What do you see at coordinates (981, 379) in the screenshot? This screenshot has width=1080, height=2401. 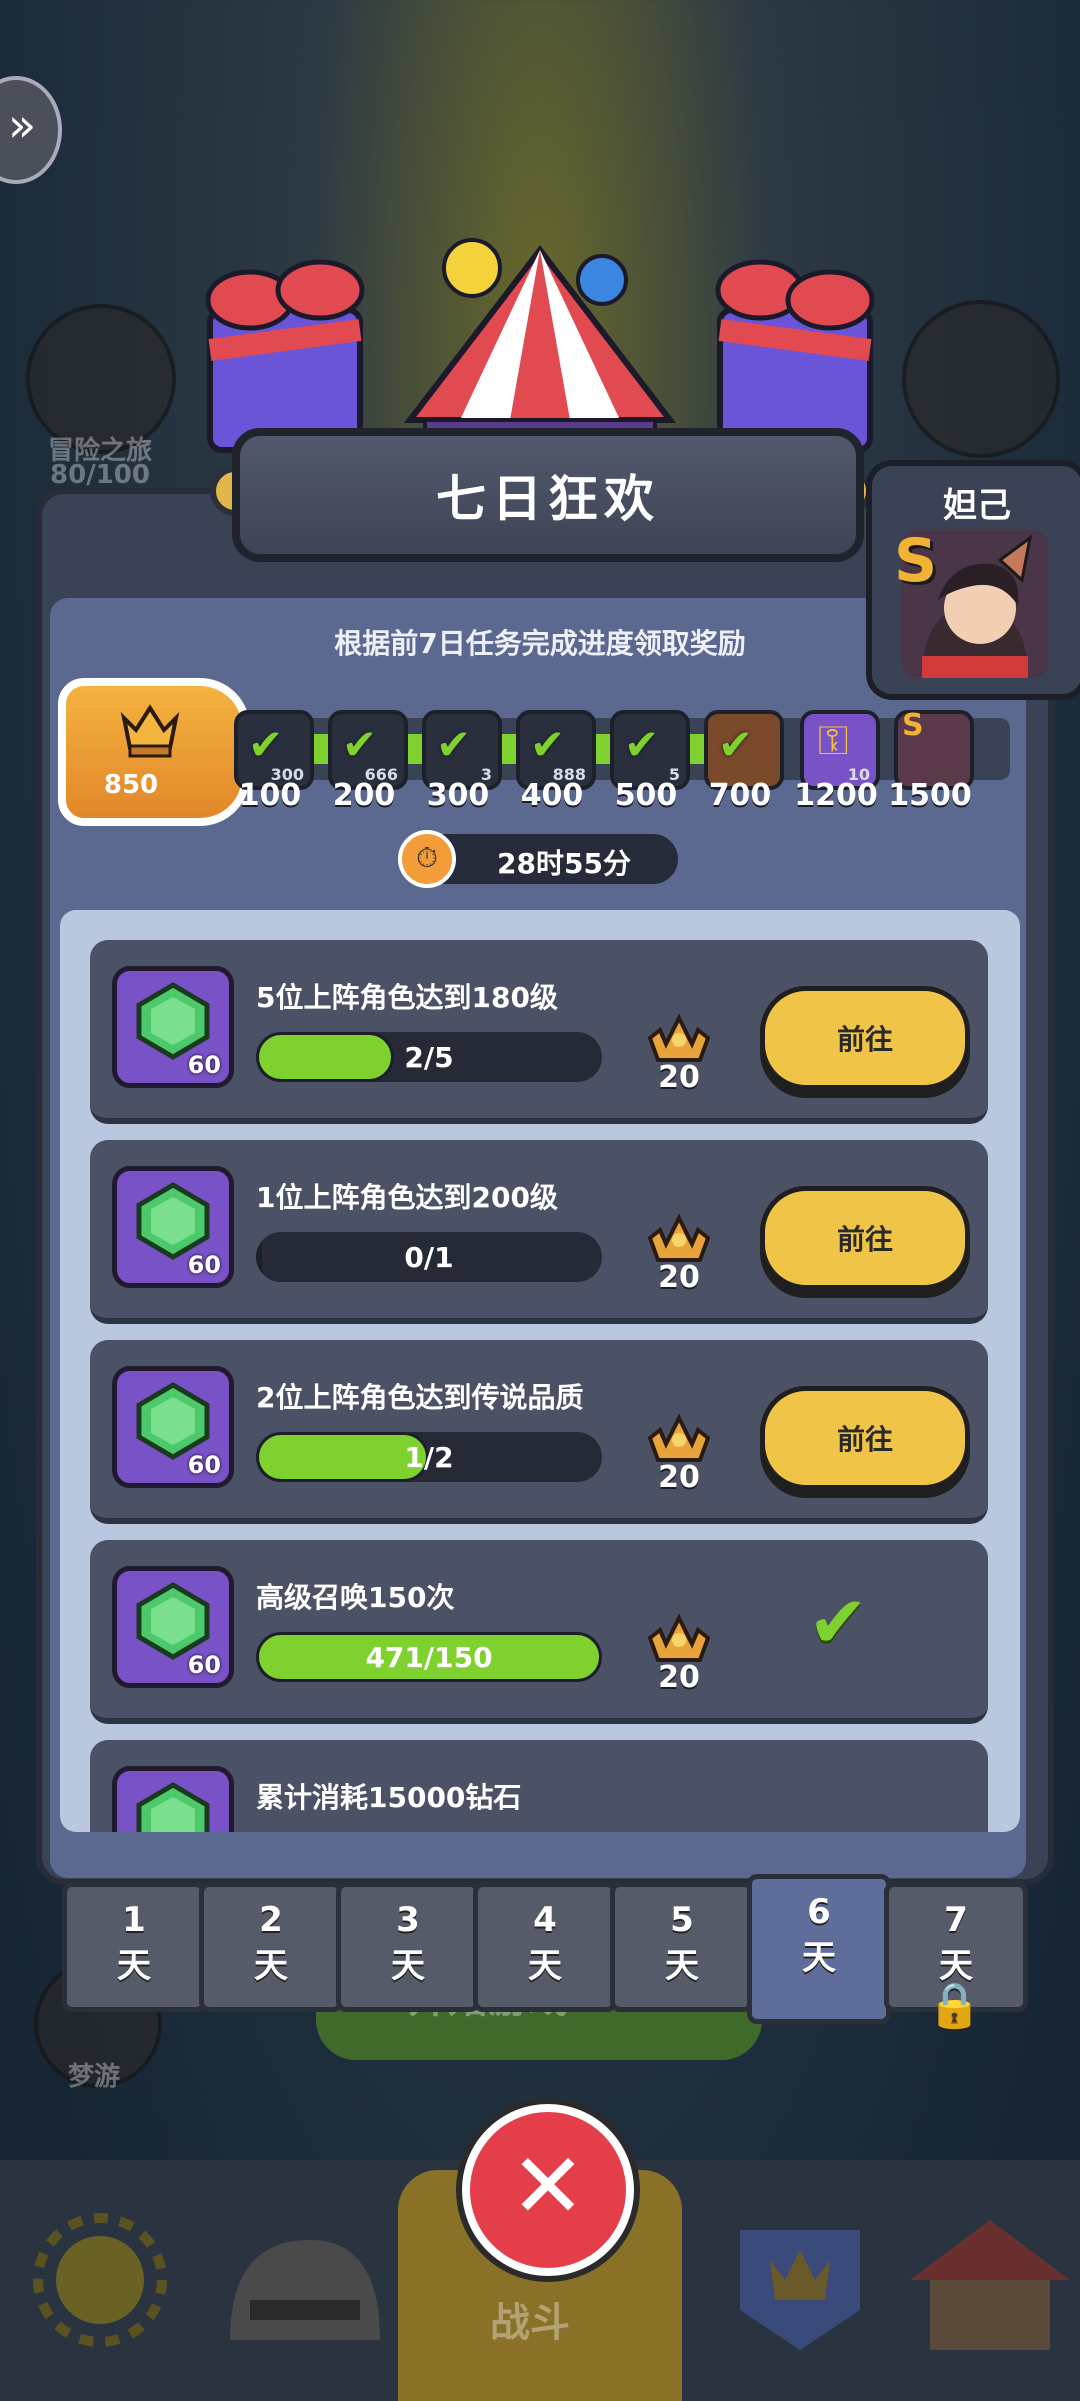 I see `dice-game-icon` at bounding box center [981, 379].